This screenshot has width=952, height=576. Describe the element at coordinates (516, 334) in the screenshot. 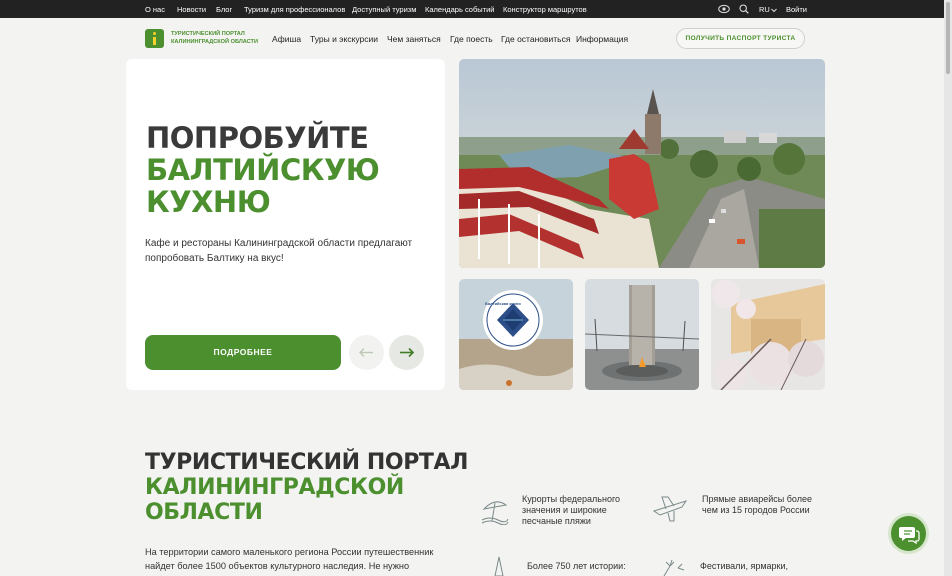

I see `thumbnail-baltic-cuisine: Балтийская кухня` at that location.